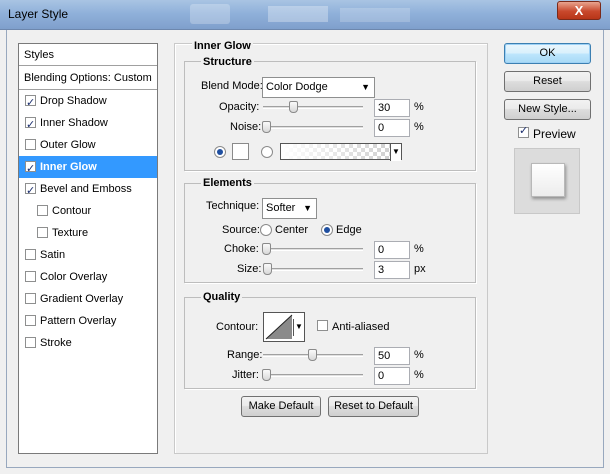 Image resolution: width=610 pixels, height=474 pixels. What do you see at coordinates (392, 128) in the screenshot?
I see `noise-input: 0` at bounding box center [392, 128].